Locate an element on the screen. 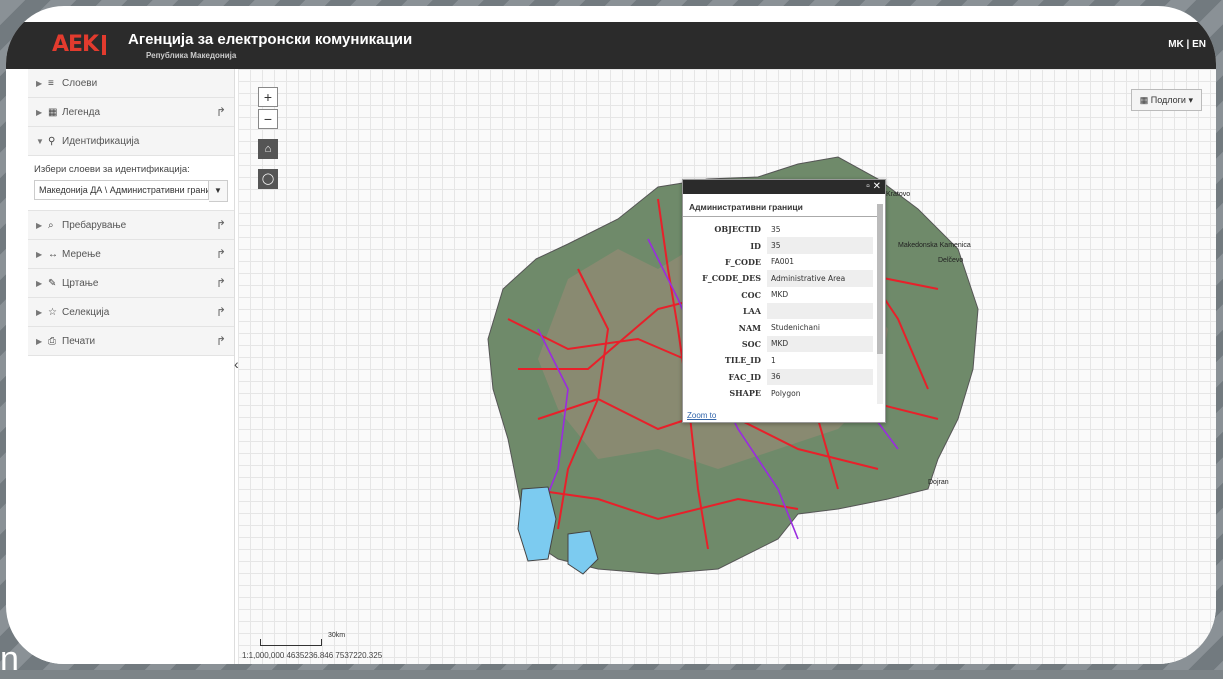  pencil-icon: ✎ is located at coordinates (52, 283).